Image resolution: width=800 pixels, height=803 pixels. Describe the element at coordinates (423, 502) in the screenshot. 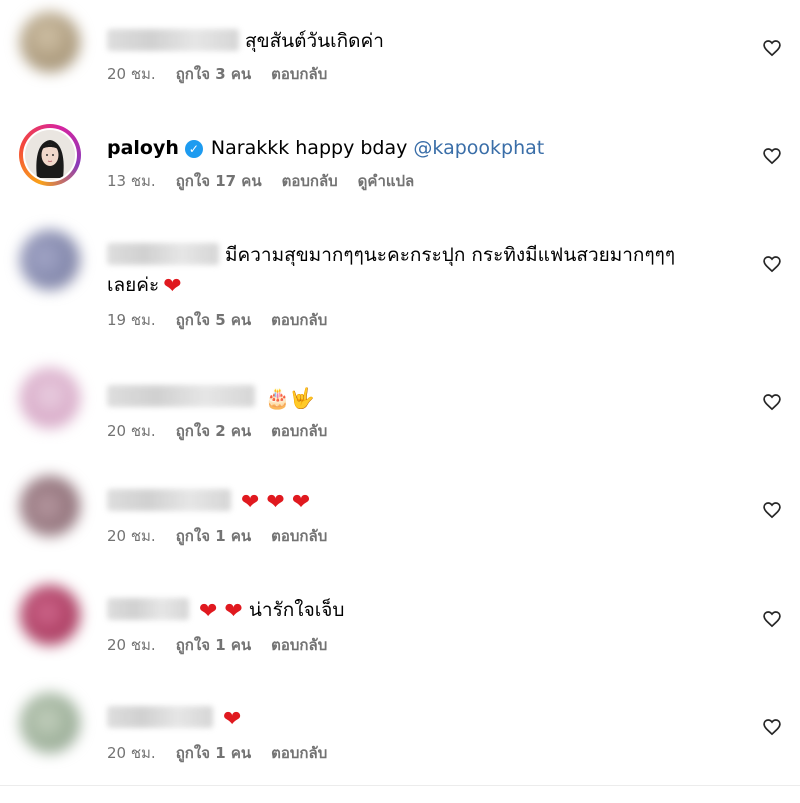

I see `comment-text: ❤ ❤ ❤` at that location.